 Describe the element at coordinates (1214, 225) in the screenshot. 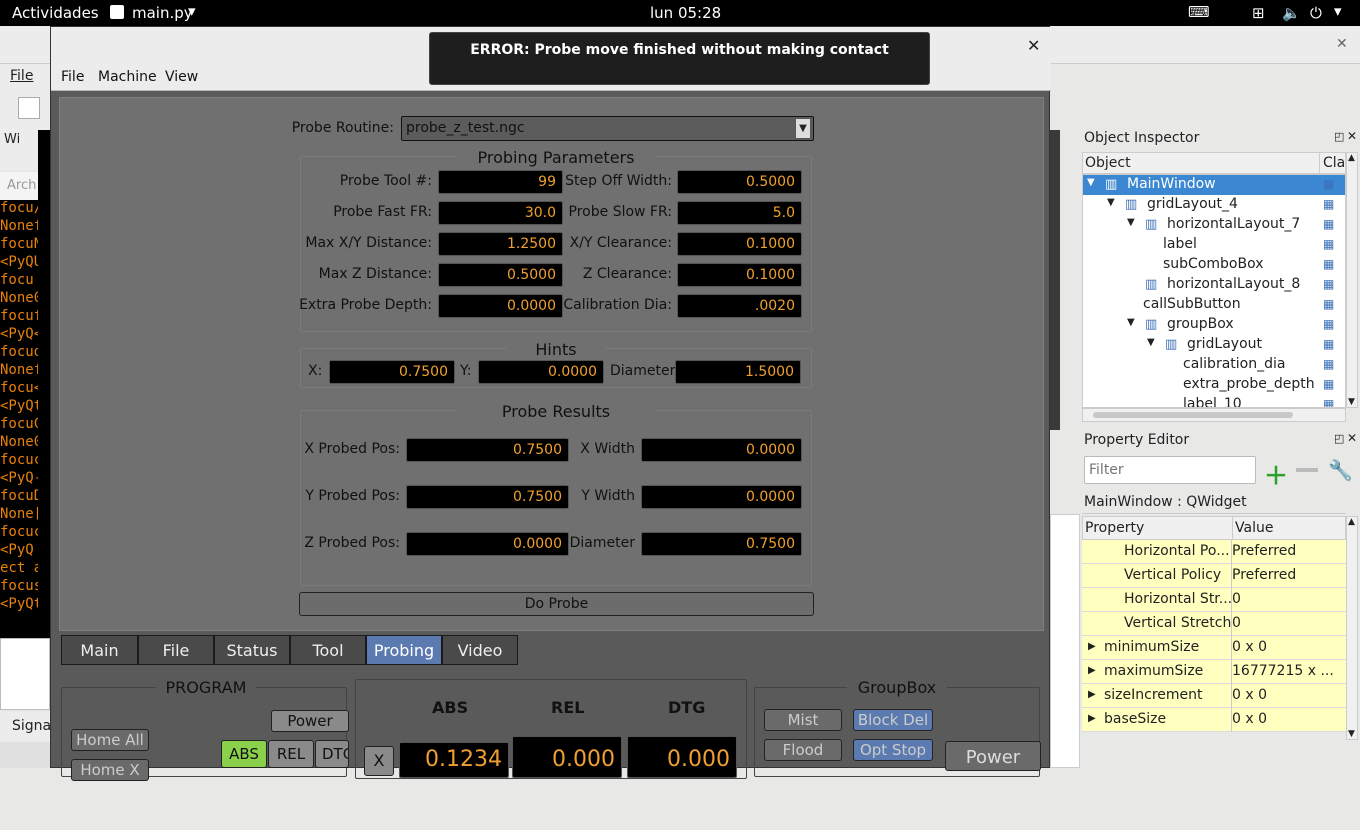

I see `tree-item: ▼ ▥ horizontalLayout_7 ▦` at that location.